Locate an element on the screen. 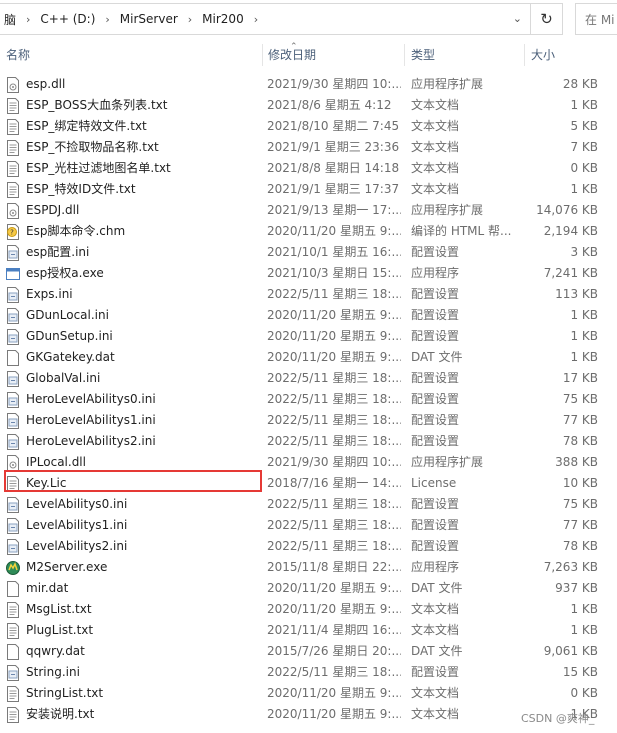 This screenshot has width=617, height=733. file-name-cell: MsgList.txt is located at coordinates (134, 609).